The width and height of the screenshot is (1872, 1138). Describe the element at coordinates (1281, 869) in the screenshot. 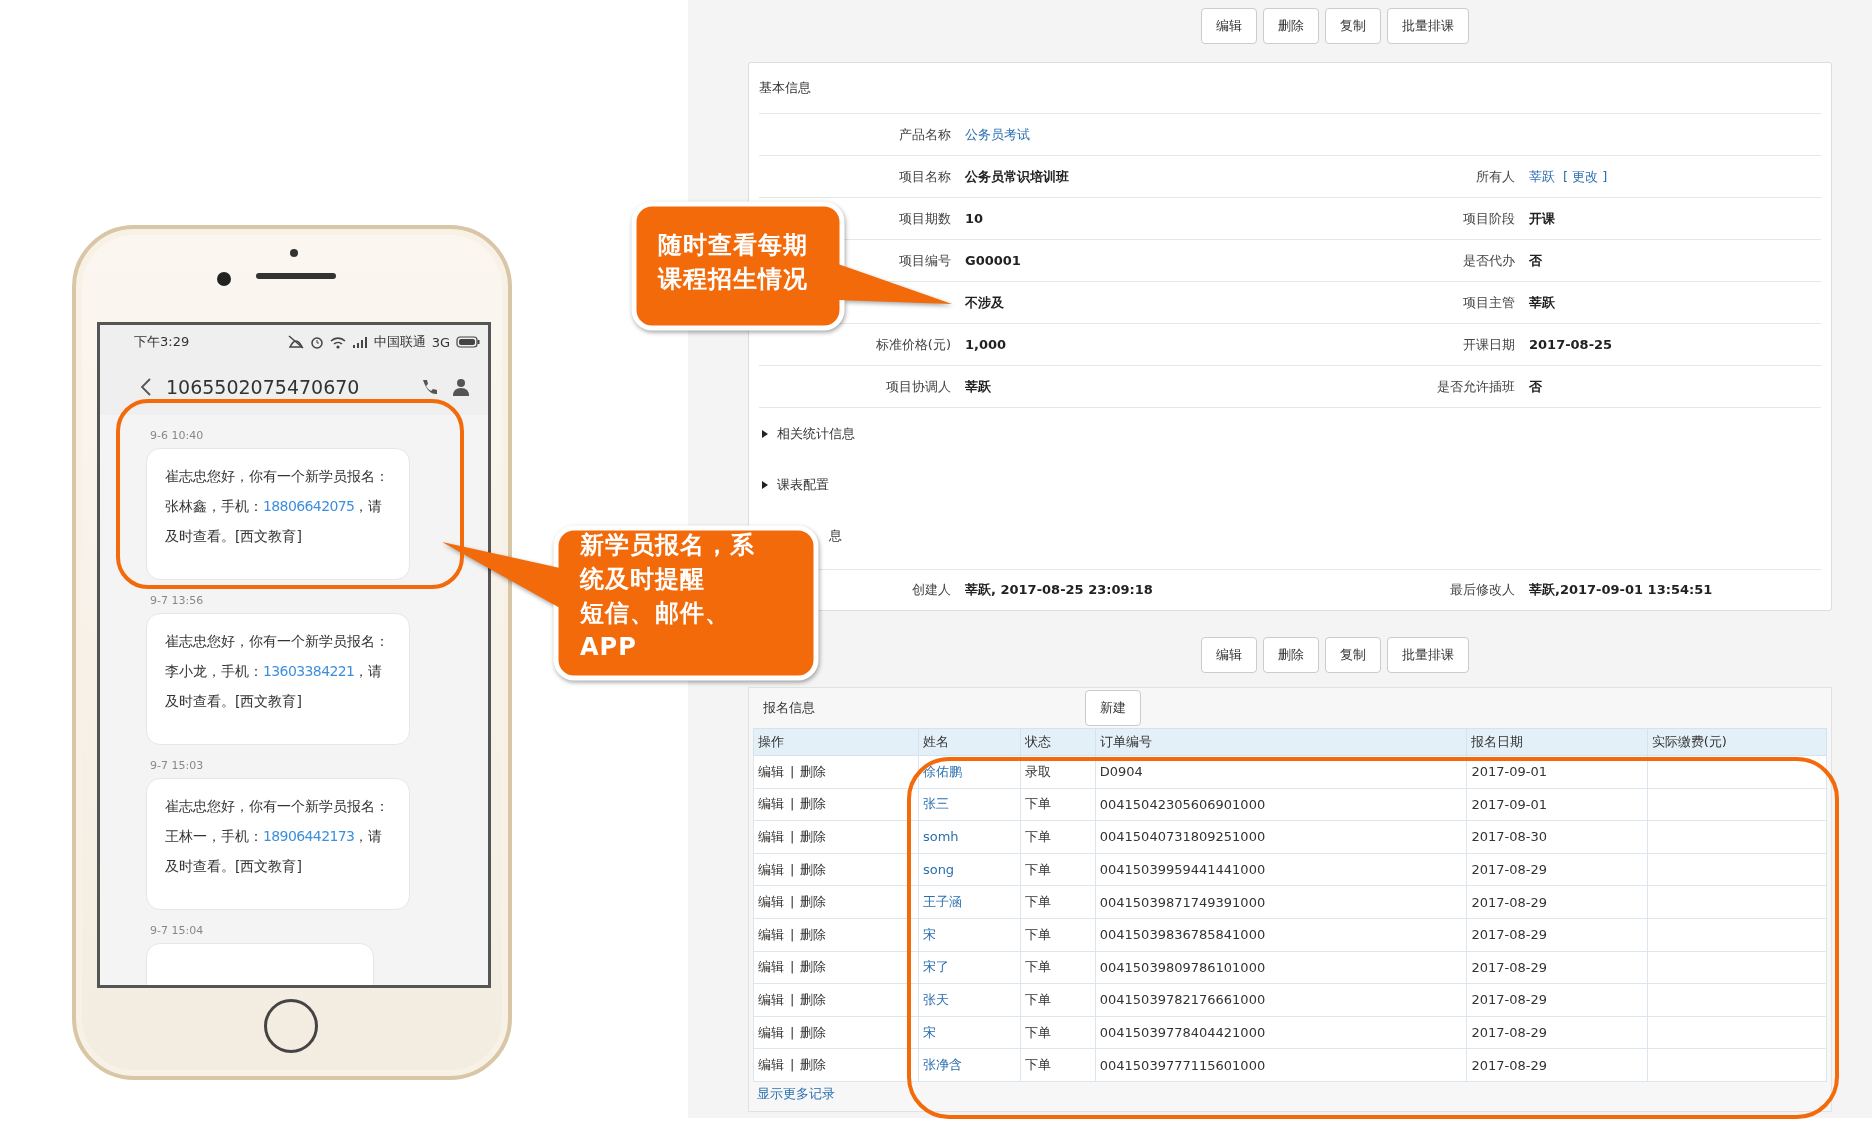

I see `table-cell: 00415039959441441000` at that location.